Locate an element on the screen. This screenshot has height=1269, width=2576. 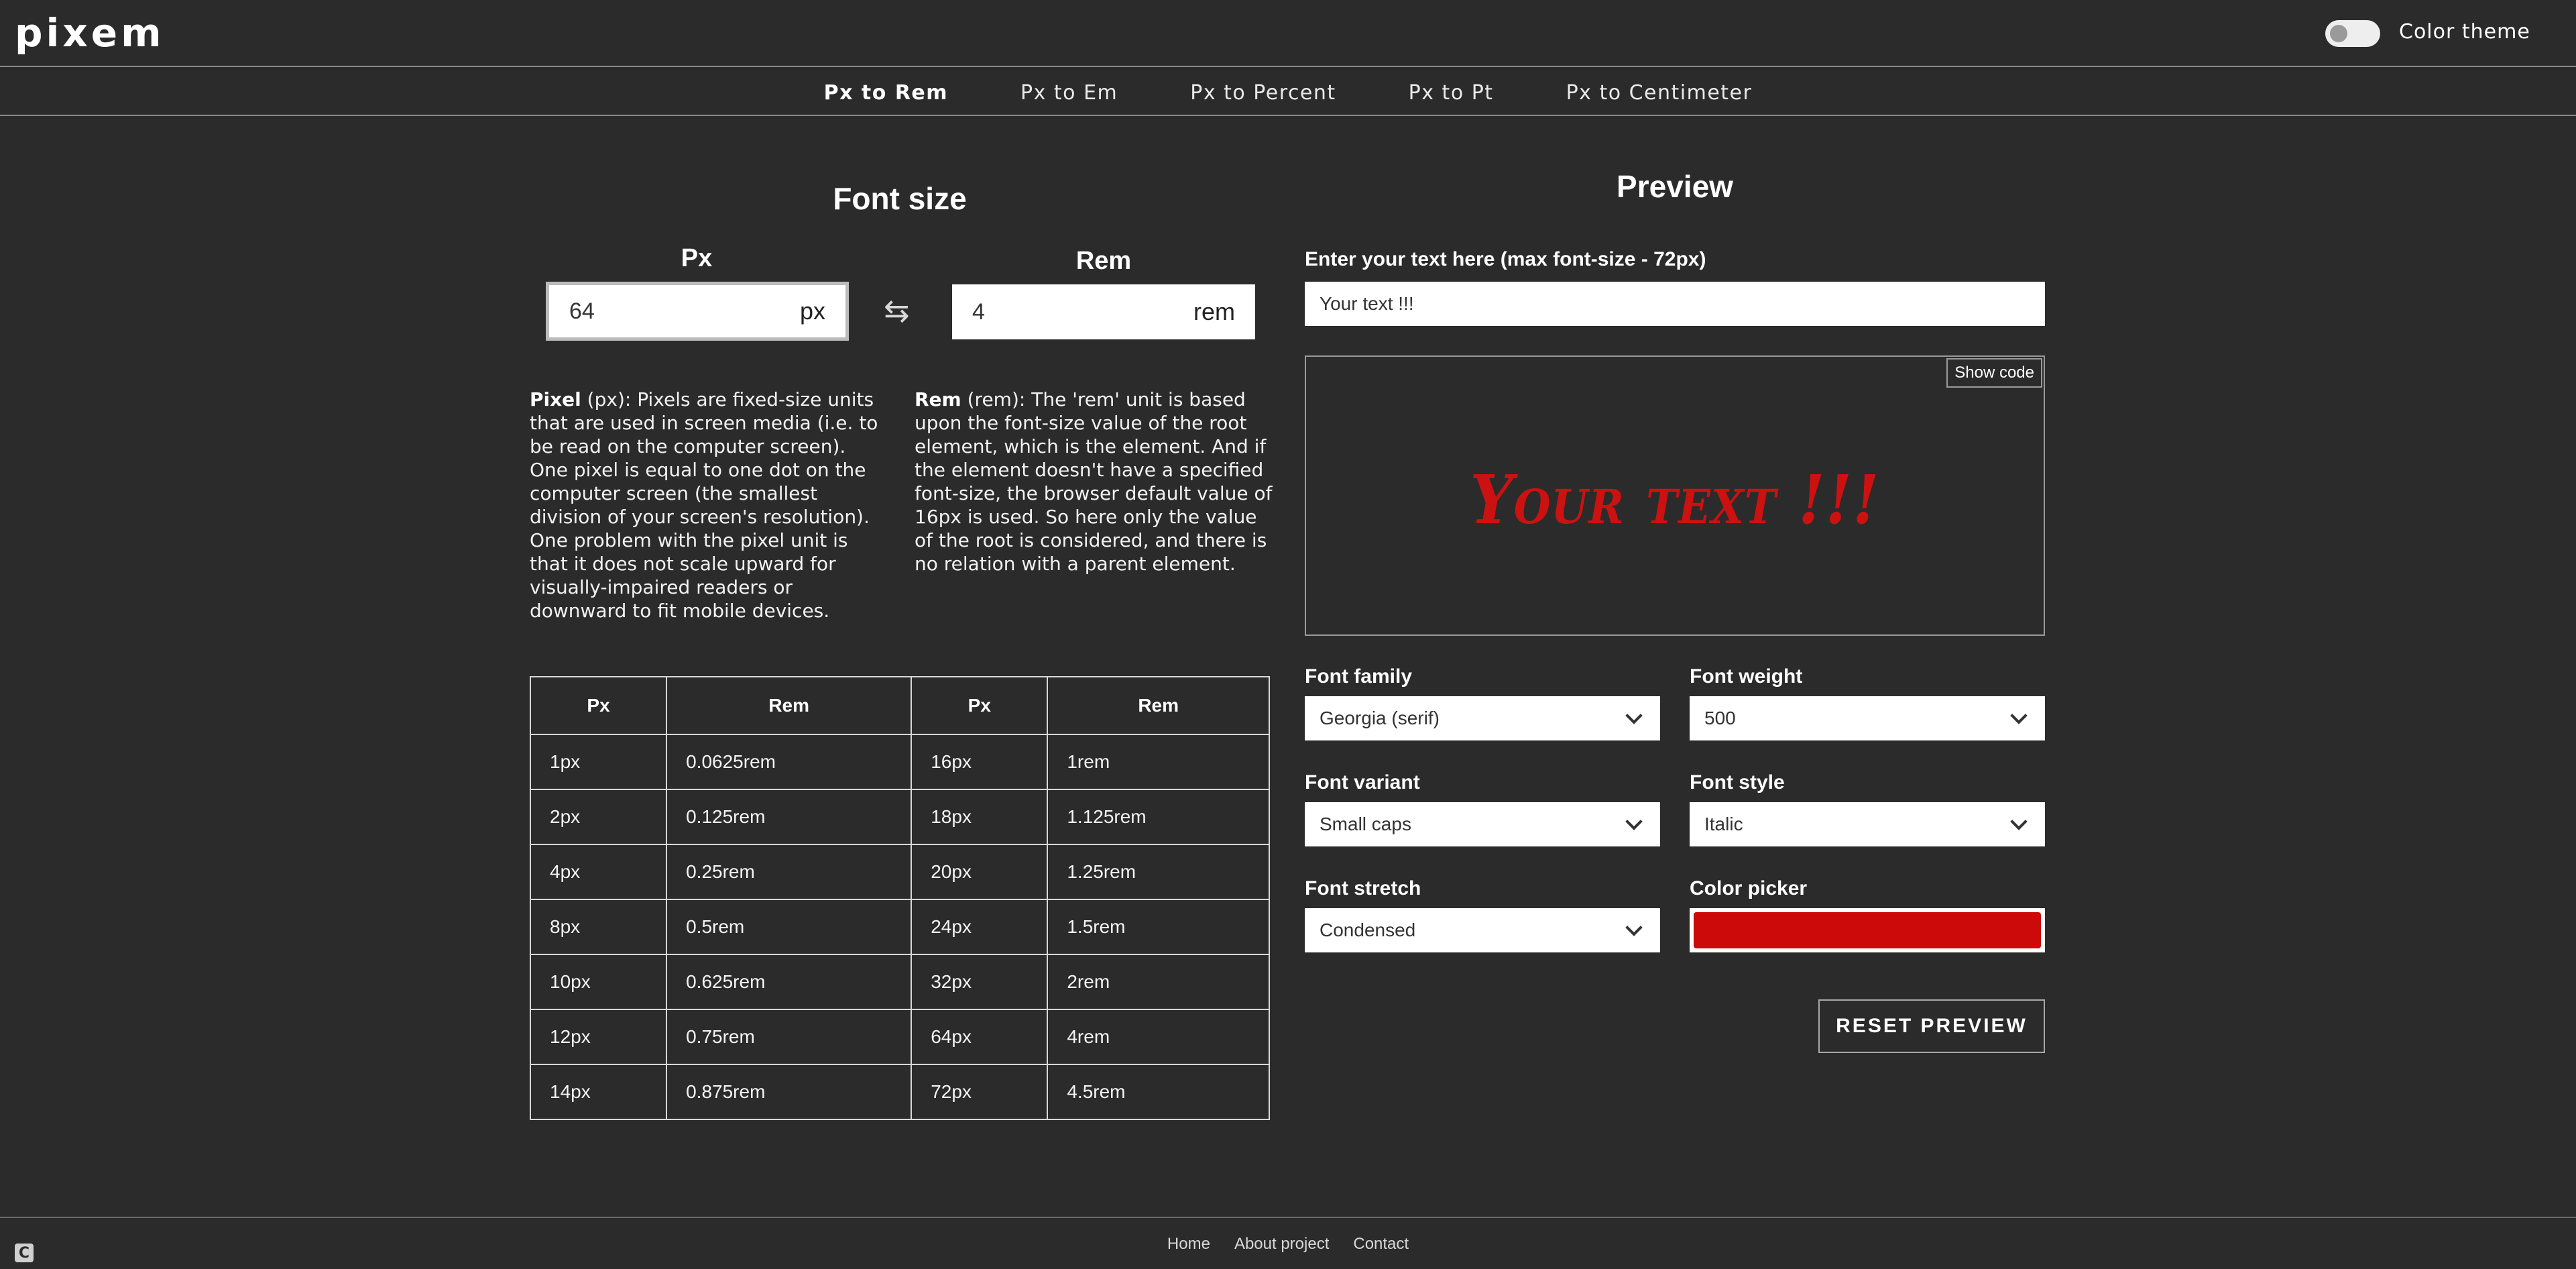
font-variant-label: Font variant is located at coordinates (1362, 782).